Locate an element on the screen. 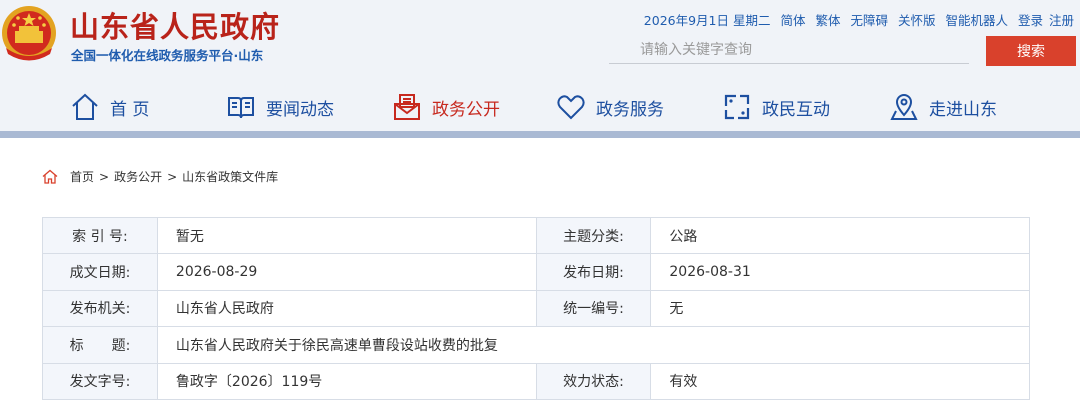 This screenshot has height=404, width=1080. nav-label: 政务服务 is located at coordinates (630, 109).